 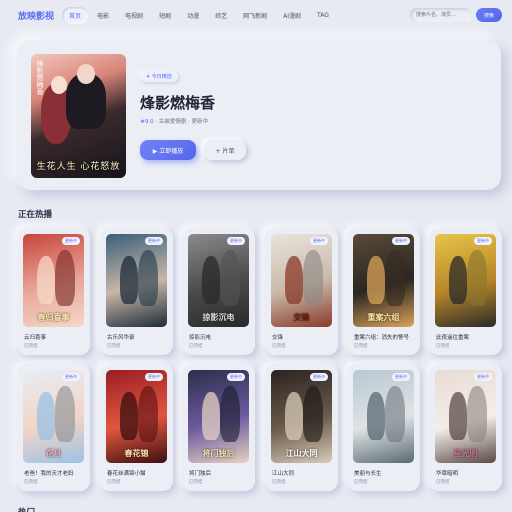 What do you see at coordinates (452, 337) in the screenshot?
I see `card-title: 此夜遥往重案` at bounding box center [452, 337].